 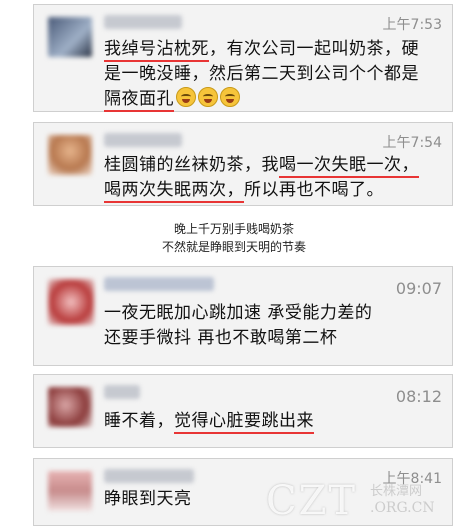 I want to click on message-line: 桂圆铺的丝袜奶茶，我喝一次失眠一次，, so click(x=271, y=165).